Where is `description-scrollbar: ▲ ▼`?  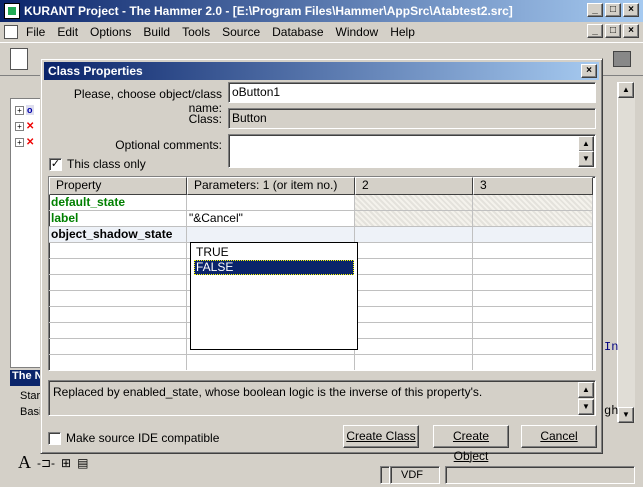 description-scrollbar: ▲ ▼ is located at coordinates (586, 398).